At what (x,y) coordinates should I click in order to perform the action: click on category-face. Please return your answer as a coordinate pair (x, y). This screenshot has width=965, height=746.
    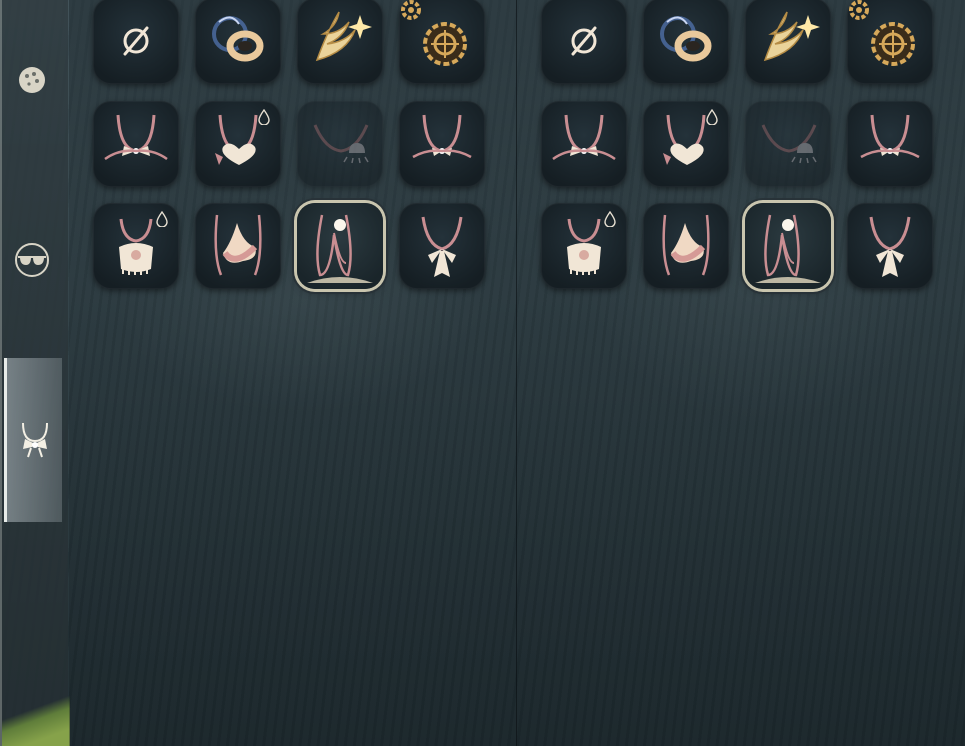
    Looking at the image, I should click on (31, 80).